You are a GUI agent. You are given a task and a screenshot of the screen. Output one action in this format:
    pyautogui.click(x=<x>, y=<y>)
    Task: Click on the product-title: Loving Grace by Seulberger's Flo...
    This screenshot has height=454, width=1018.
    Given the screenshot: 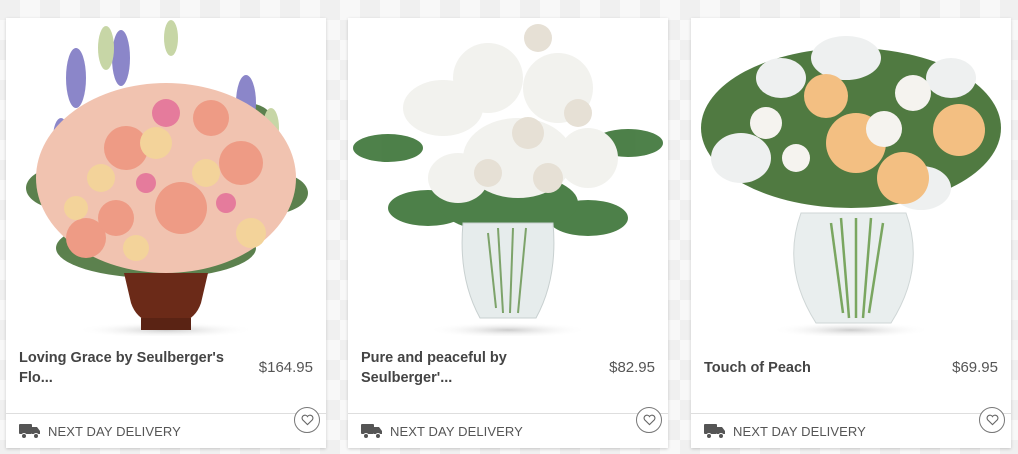 What is the action you would take?
    pyautogui.click(x=126, y=368)
    